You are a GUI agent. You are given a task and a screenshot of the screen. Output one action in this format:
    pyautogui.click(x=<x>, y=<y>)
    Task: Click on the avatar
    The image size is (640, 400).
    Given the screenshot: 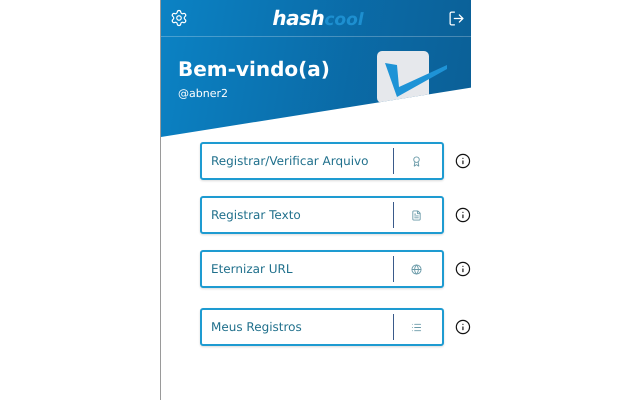 What is the action you would take?
    pyautogui.click(x=412, y=78)
    